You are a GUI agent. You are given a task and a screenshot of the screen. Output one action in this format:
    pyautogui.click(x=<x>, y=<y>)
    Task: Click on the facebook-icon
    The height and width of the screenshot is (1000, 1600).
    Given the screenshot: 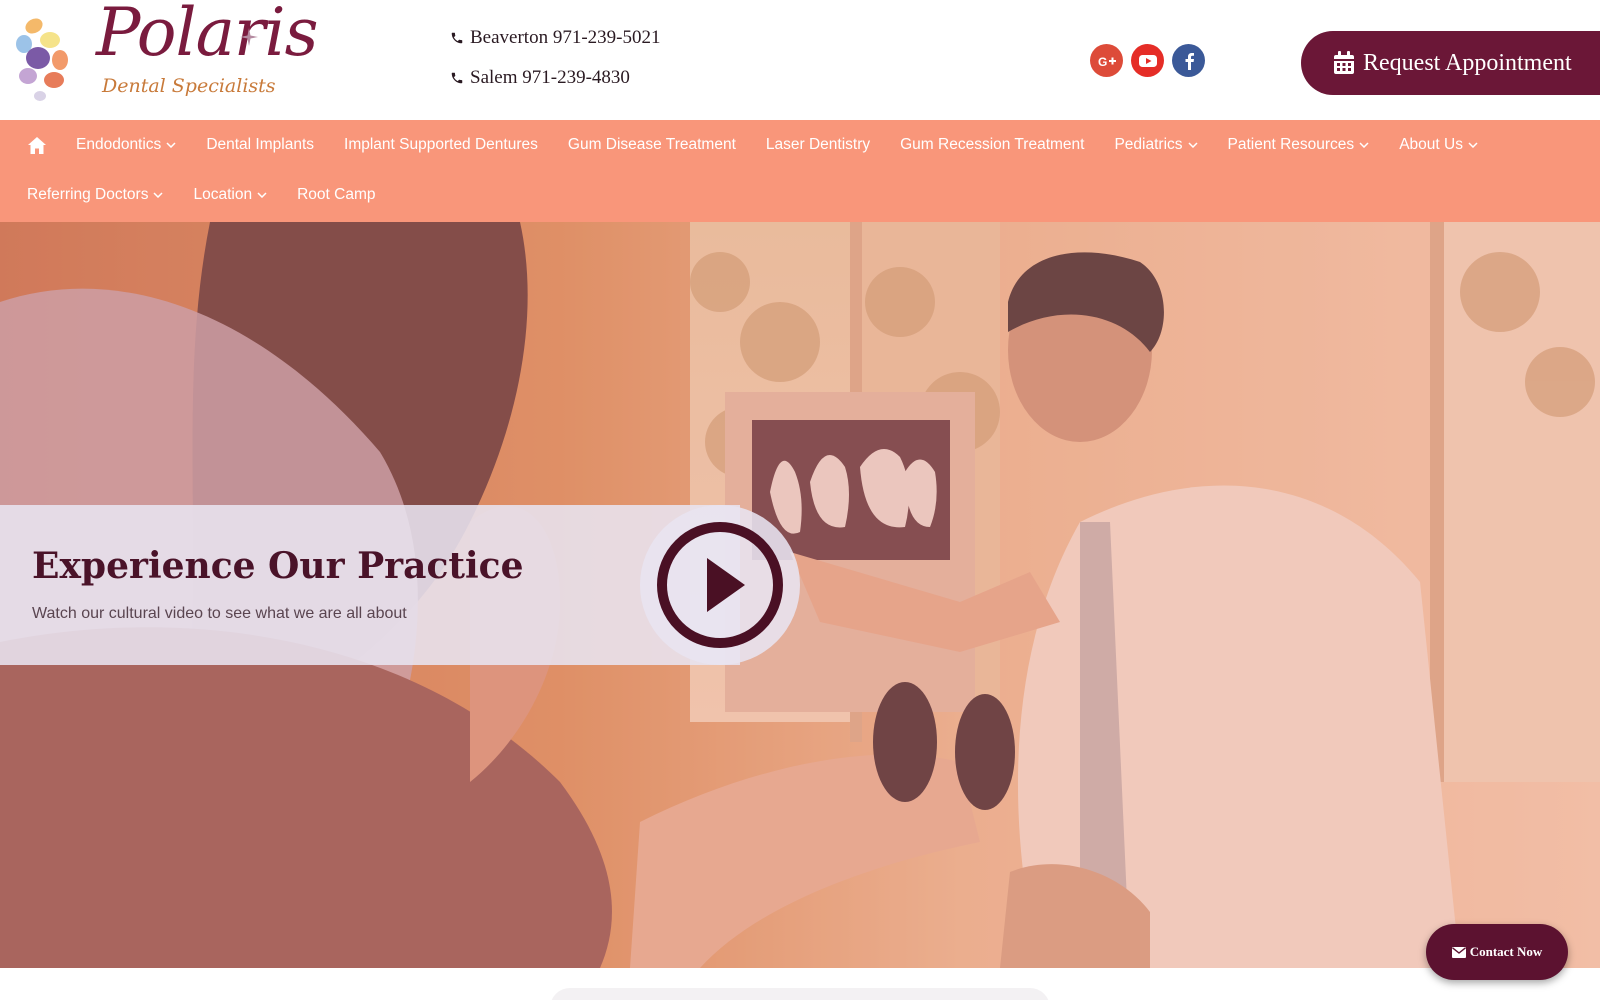 What is the action you would take?
    pyautogui.click(x=1189, y=61)
    